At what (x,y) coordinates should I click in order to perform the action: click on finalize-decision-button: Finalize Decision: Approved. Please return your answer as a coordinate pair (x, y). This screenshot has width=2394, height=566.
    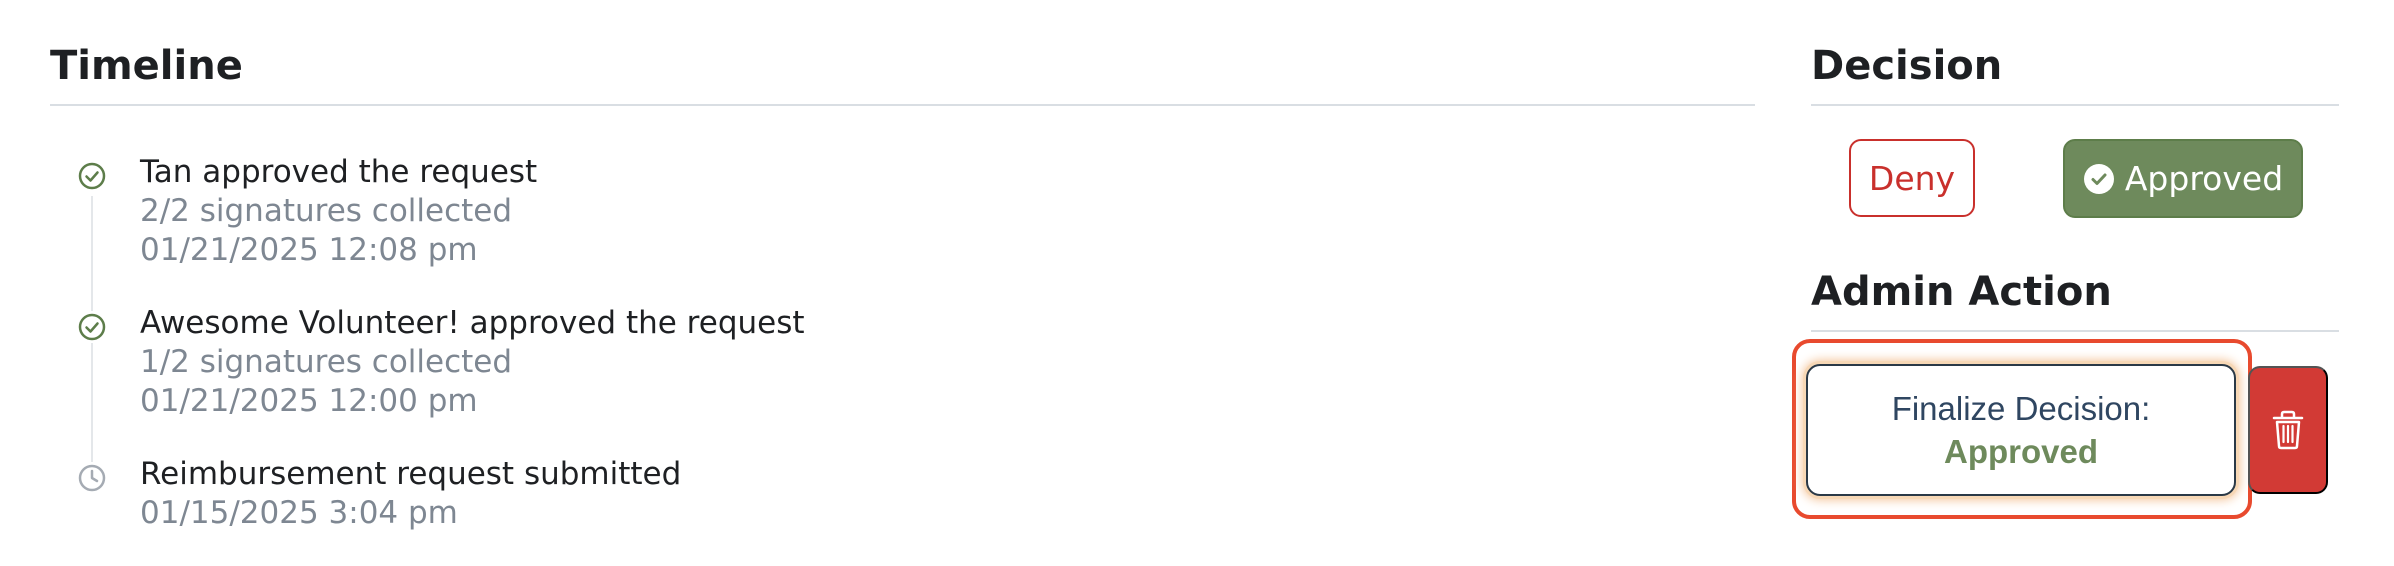
    Looking at the image, I should click on (2021, 430).